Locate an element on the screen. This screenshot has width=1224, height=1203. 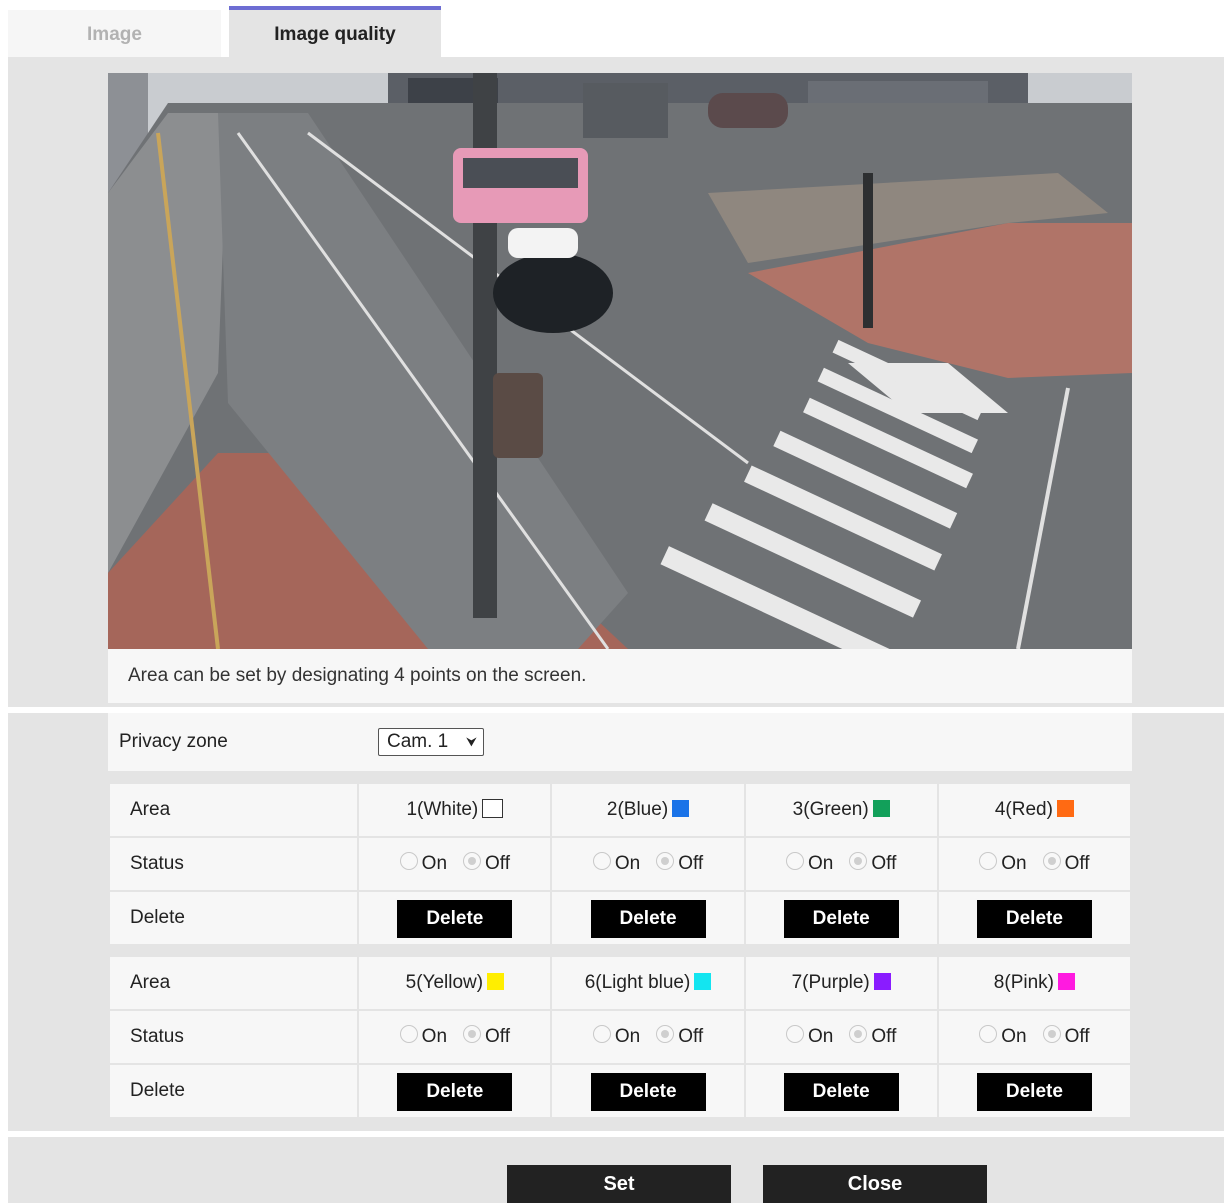
delete-cell-3: Delete is located at coordinates (841, 918).